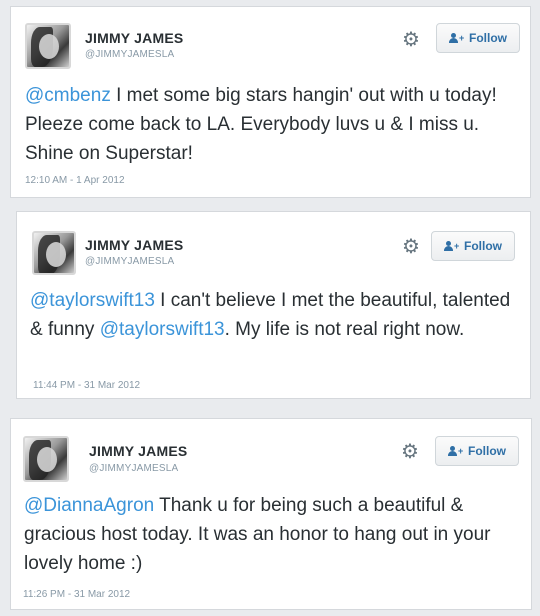 The image size is (540, 616). Describe the element at coordinates (89, 505) in the screenshot. I see `mention-link: @DiannaAgron` at that location.